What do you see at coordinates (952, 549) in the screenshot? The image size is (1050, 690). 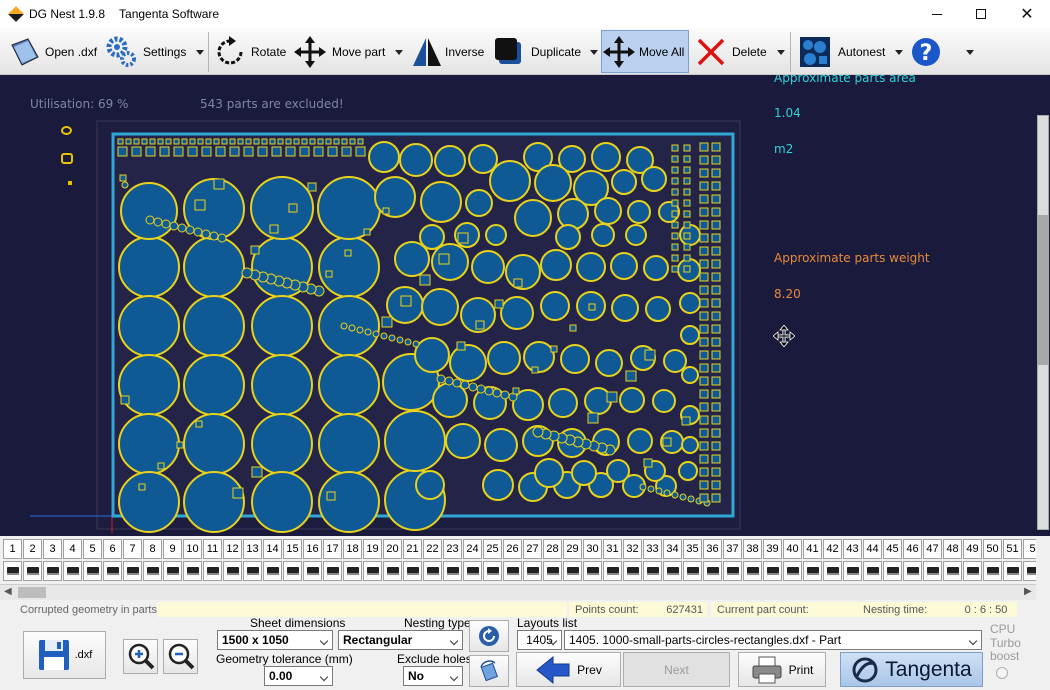 I see `layout-tab-48: 48` at bounding box center [952, 549].